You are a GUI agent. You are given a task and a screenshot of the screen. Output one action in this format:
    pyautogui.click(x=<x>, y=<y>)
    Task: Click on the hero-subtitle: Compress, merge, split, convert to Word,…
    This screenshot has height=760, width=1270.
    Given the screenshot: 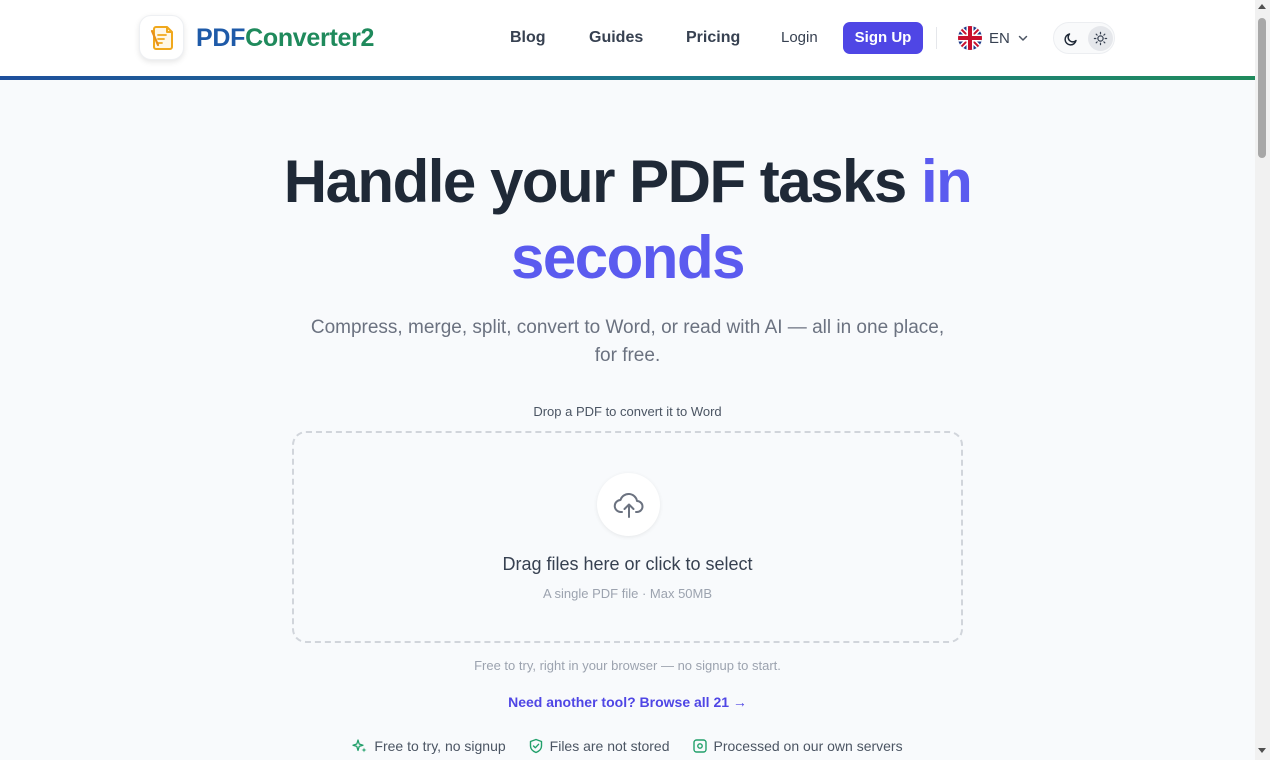 What is the action you would take?
    pyautogui.click(x=627, y=341)
    